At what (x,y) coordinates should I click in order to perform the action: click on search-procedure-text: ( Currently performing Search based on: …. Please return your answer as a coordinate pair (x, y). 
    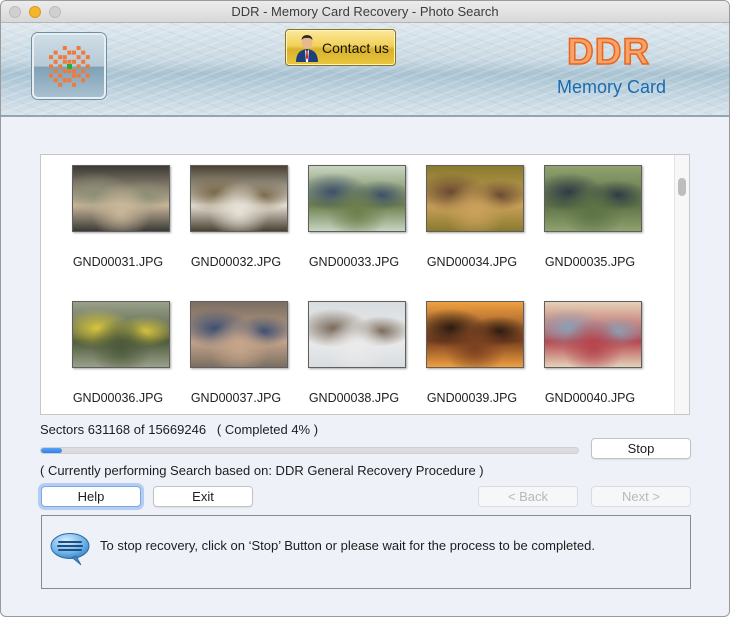
    Looking at the image, I should click on (262, 470).